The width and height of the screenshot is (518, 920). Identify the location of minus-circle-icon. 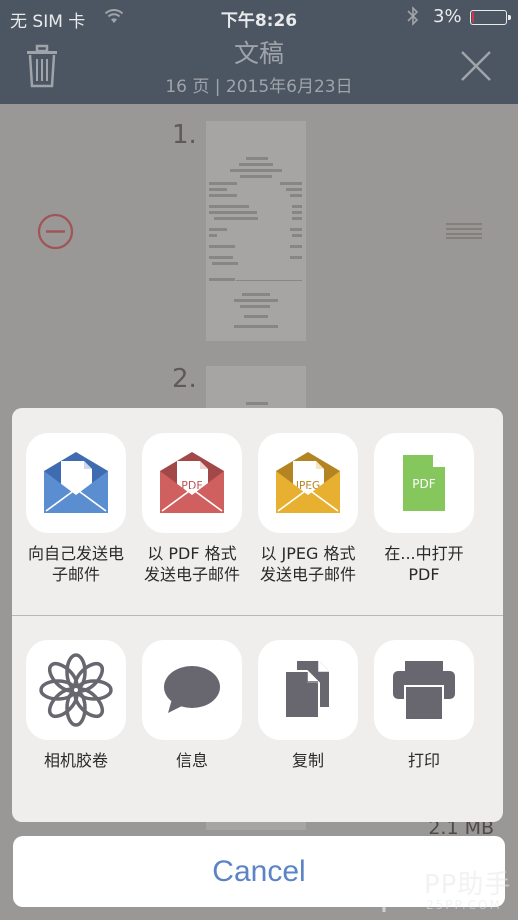
(55, 231).